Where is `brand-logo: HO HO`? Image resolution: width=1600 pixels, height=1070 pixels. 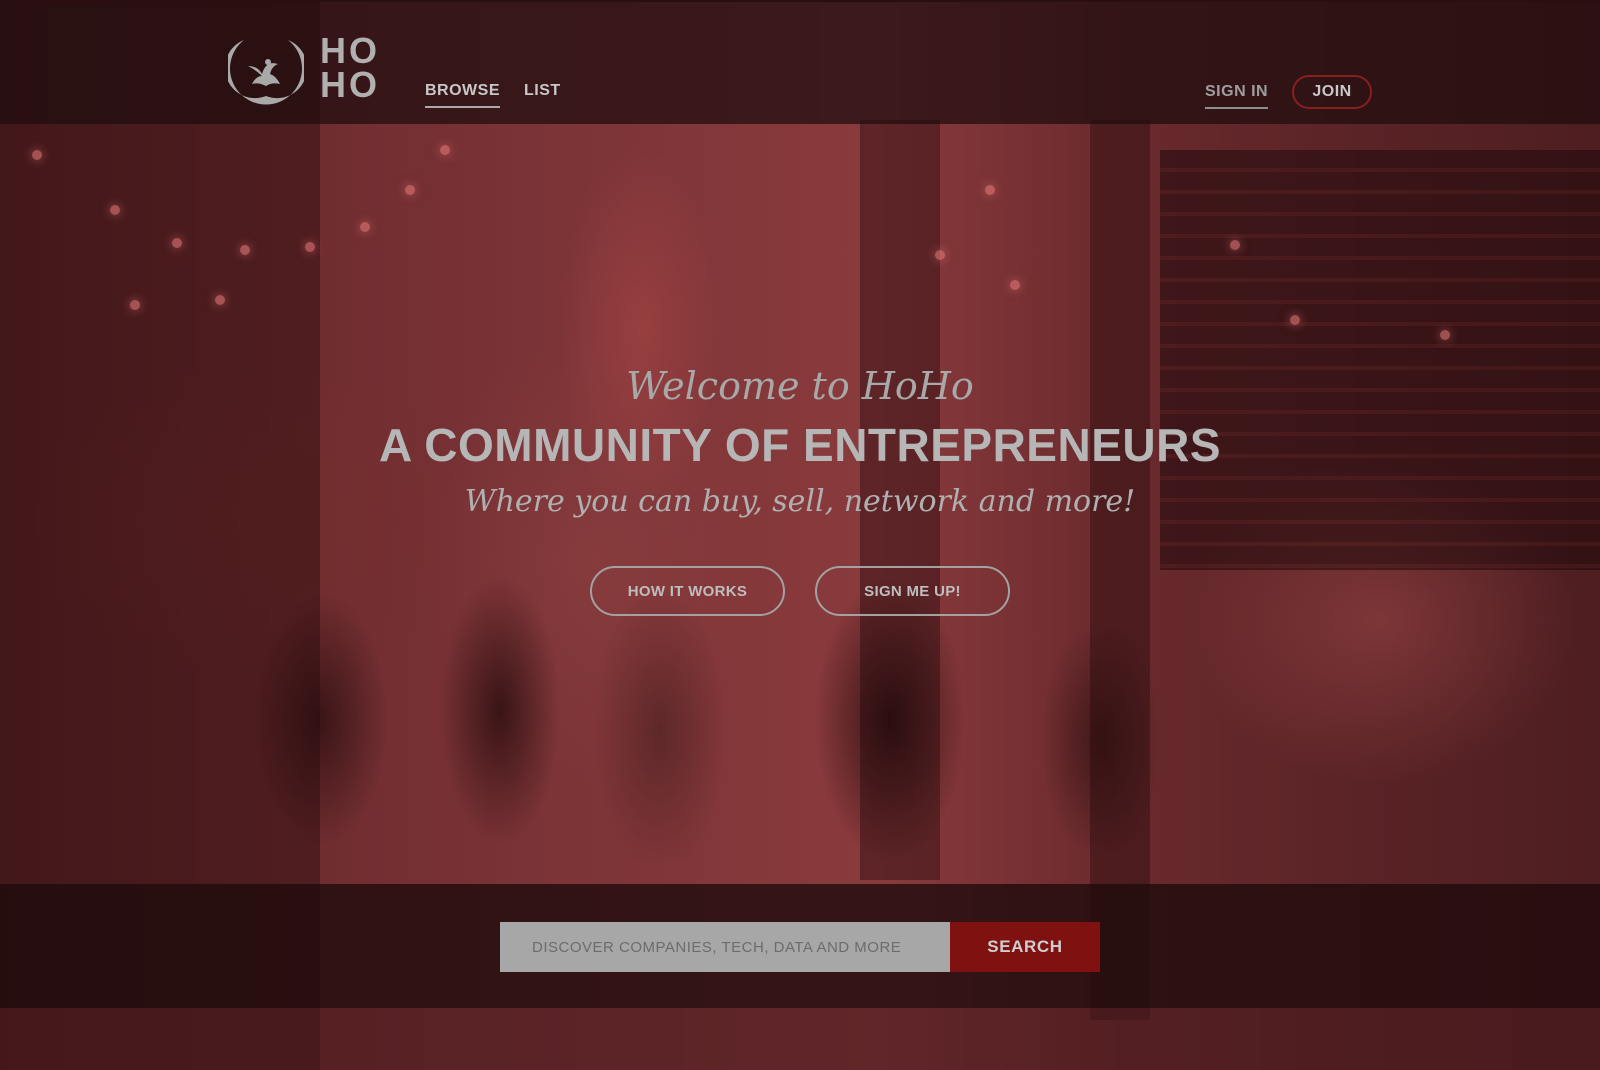 brand-logo: HO HO is located at coordinates (305, 68).